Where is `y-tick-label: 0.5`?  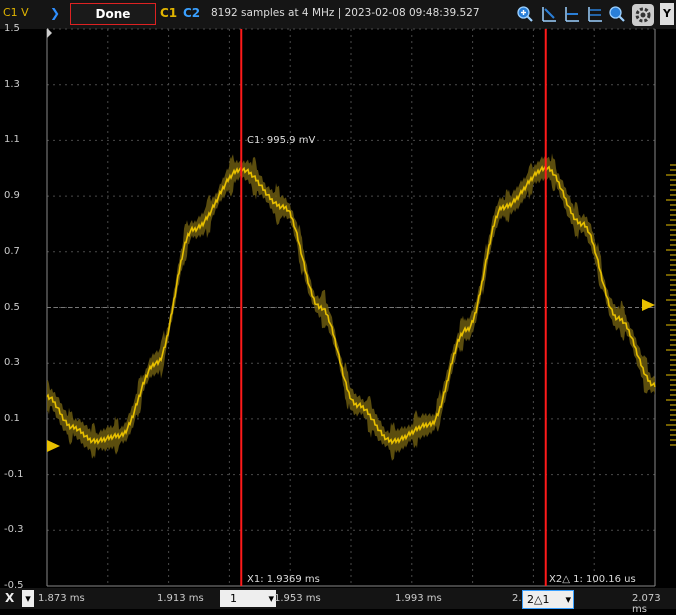
y-tick-label: 0.5 is located at coordinates (12, 307).